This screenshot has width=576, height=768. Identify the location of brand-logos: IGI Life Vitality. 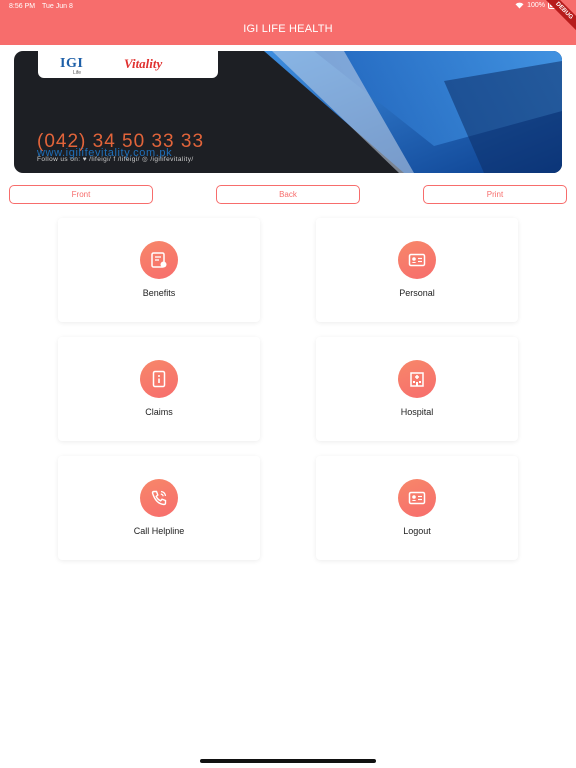
(128, 64).